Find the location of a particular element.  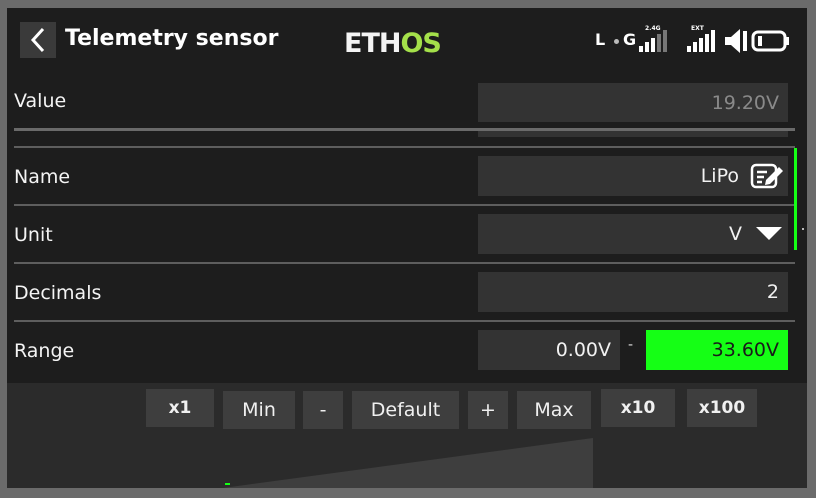

name-value: LiPo is located at coordinates (719, 176).